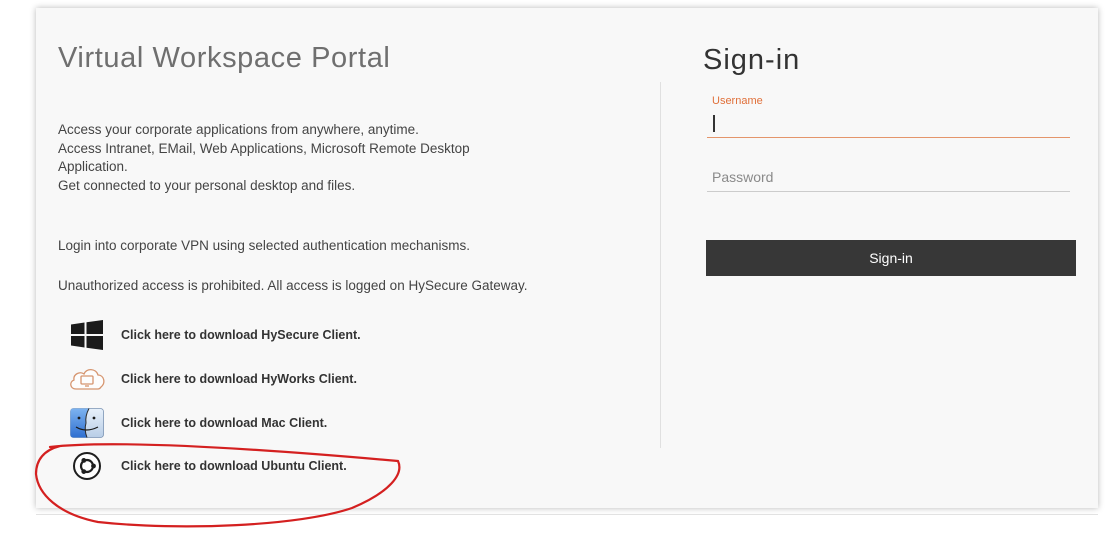 The height and width of the screenshot is (541, 1108). What do you see at coordinates (93, 166) in the screenshot?
I see `description-line: Application.` at bounding box center [93, 166].